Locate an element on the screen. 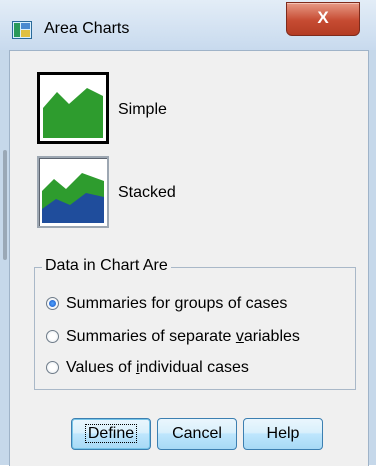 The height and width of the screenshot is (466, 376). close-icon: X is located at coordinates (323, 17).